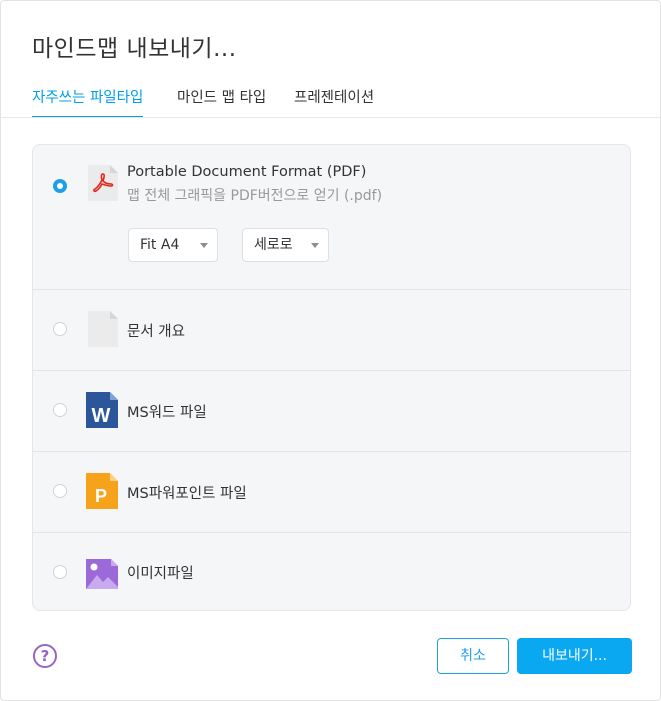  What do you see at coordinates (45, 656) in the screenshot?
I see `help-icon: ?` at bounding box center [45, 656].